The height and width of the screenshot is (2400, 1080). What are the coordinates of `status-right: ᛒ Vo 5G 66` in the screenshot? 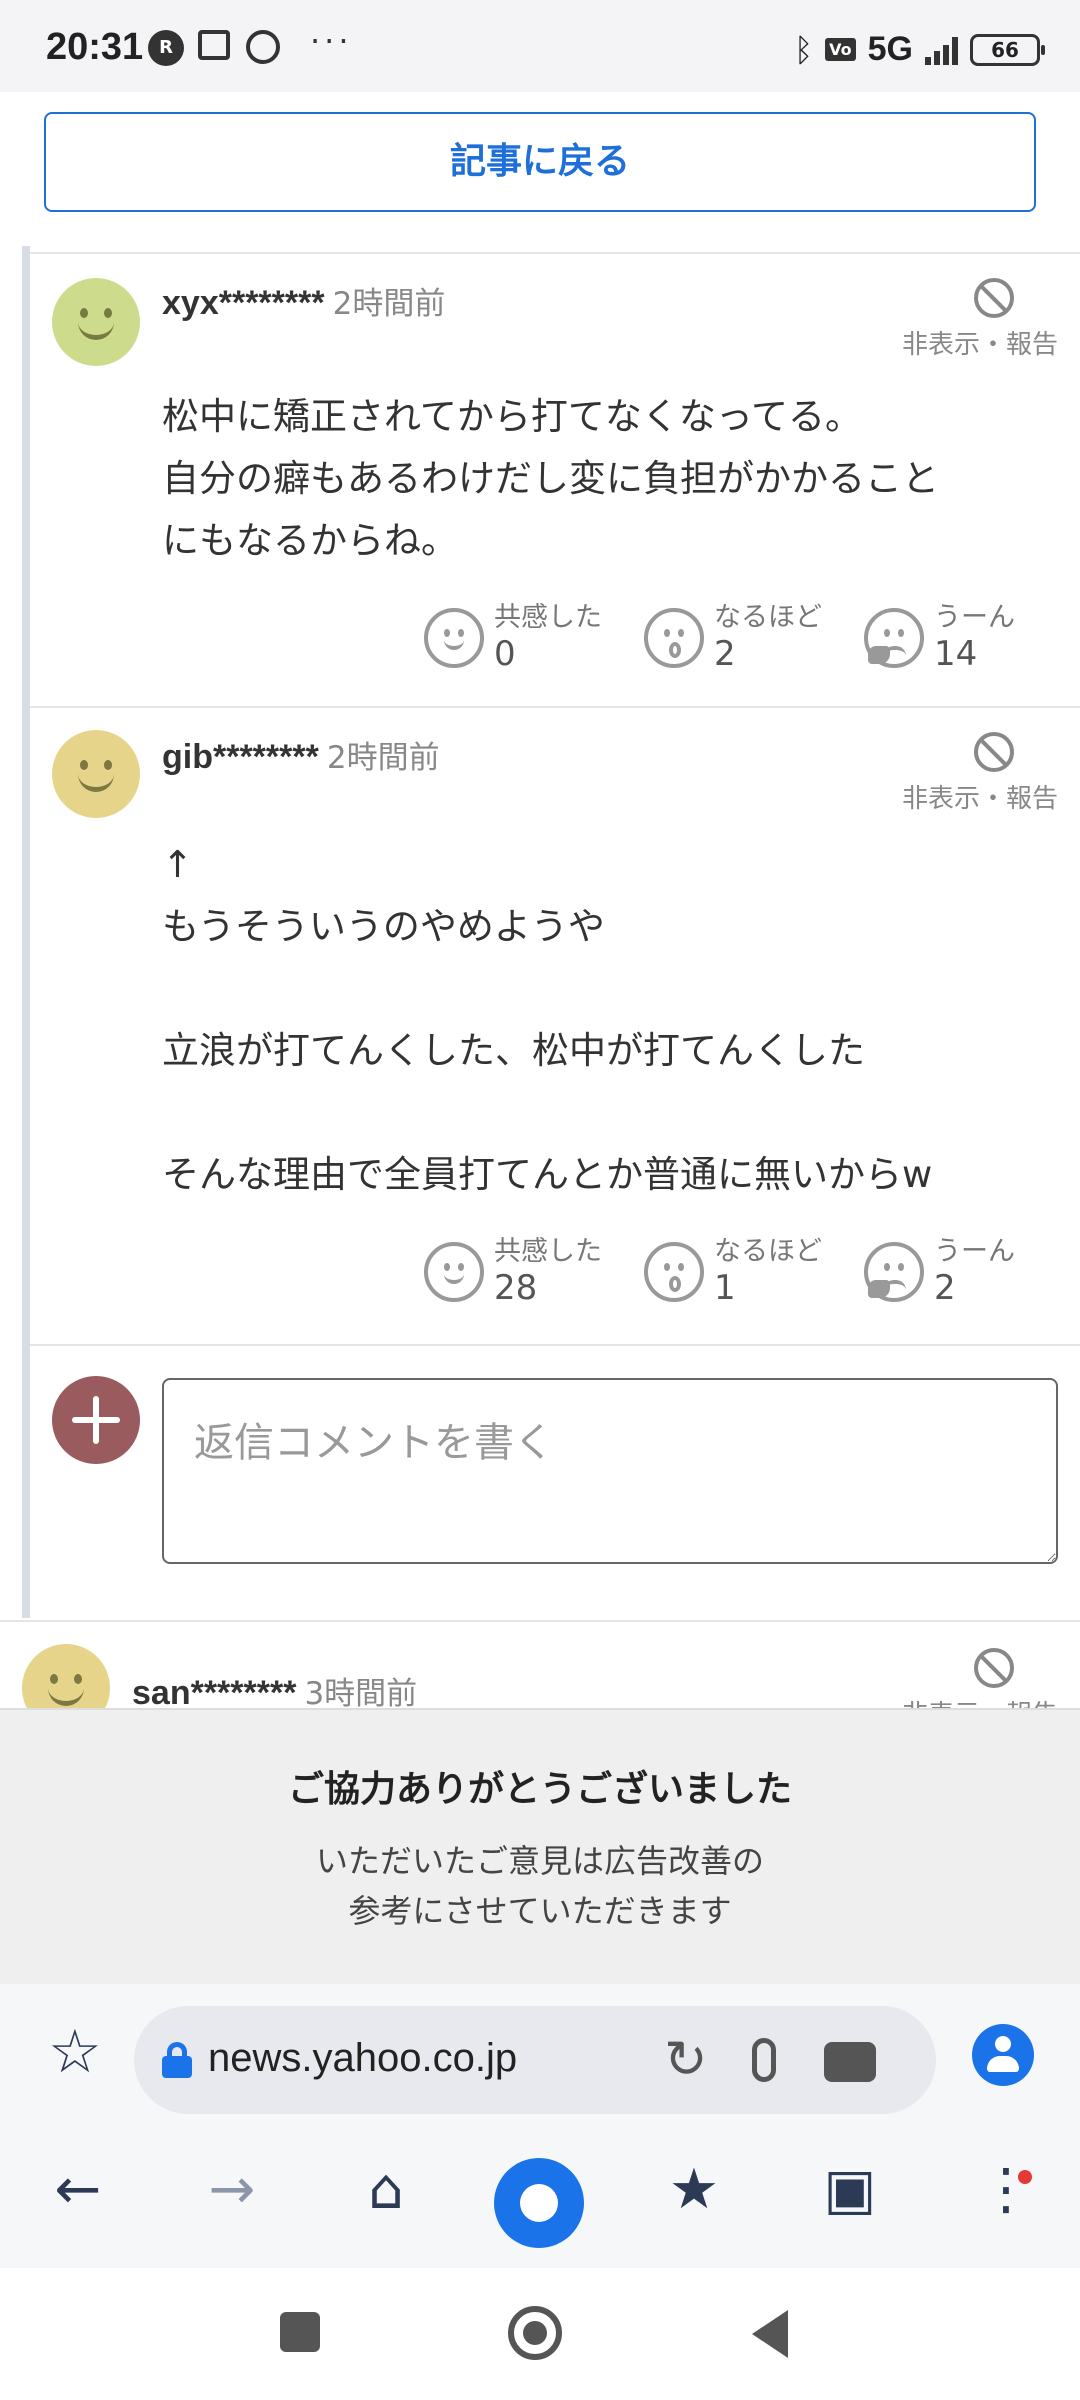 It's located at (919, 49).